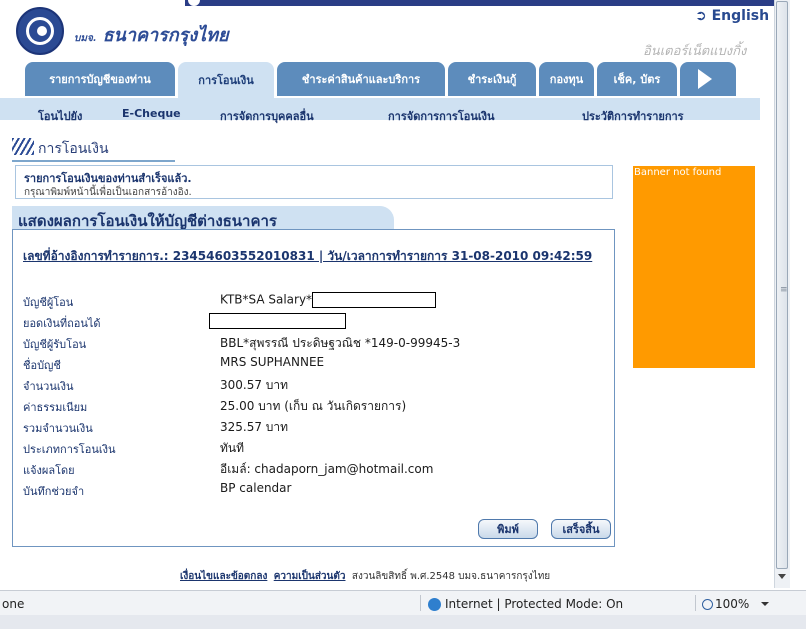  Describe the element at coordinates (508, 529) in the screenshot. I see `print-button: พิมพ์` at that location.